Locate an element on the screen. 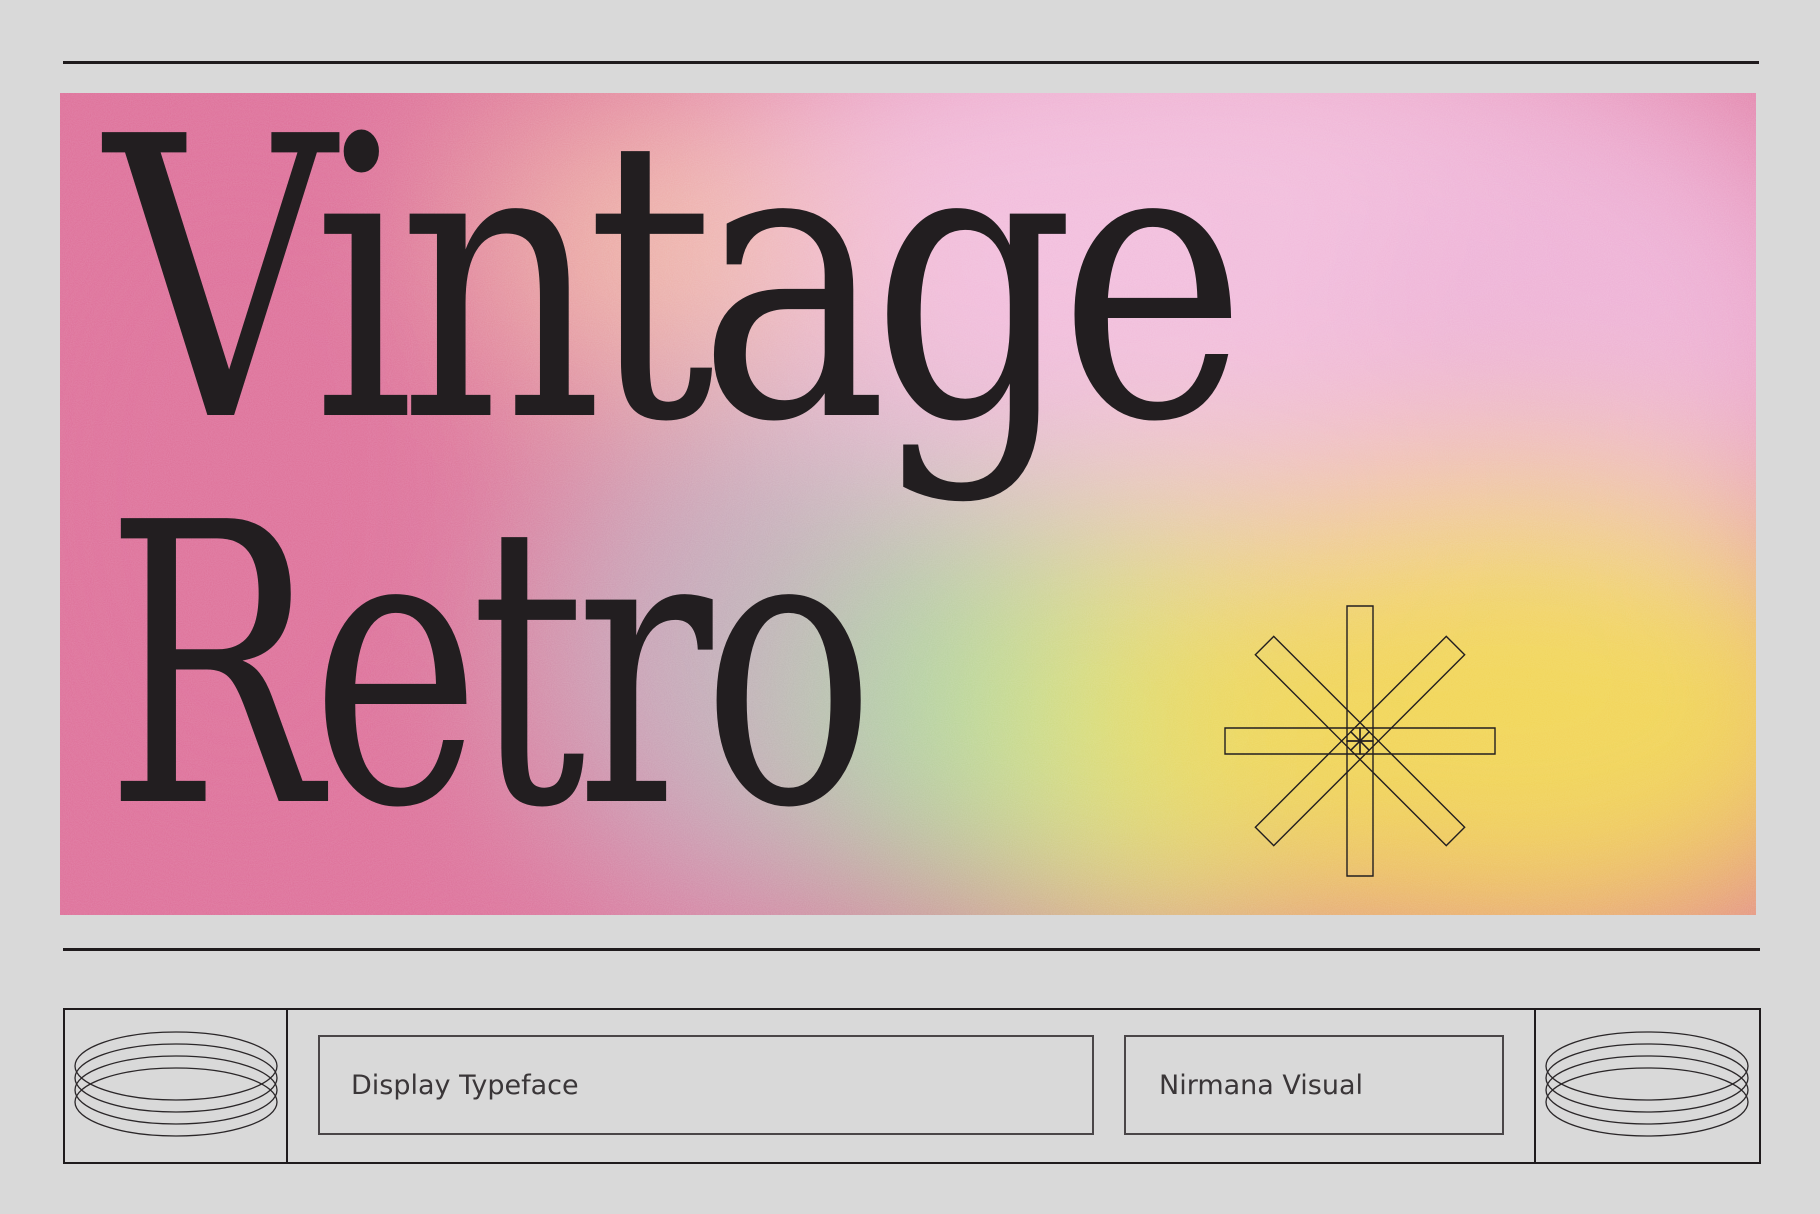 This screenshot has height=1214, width=1820. middle-rule is located at coordinates (911, 949).